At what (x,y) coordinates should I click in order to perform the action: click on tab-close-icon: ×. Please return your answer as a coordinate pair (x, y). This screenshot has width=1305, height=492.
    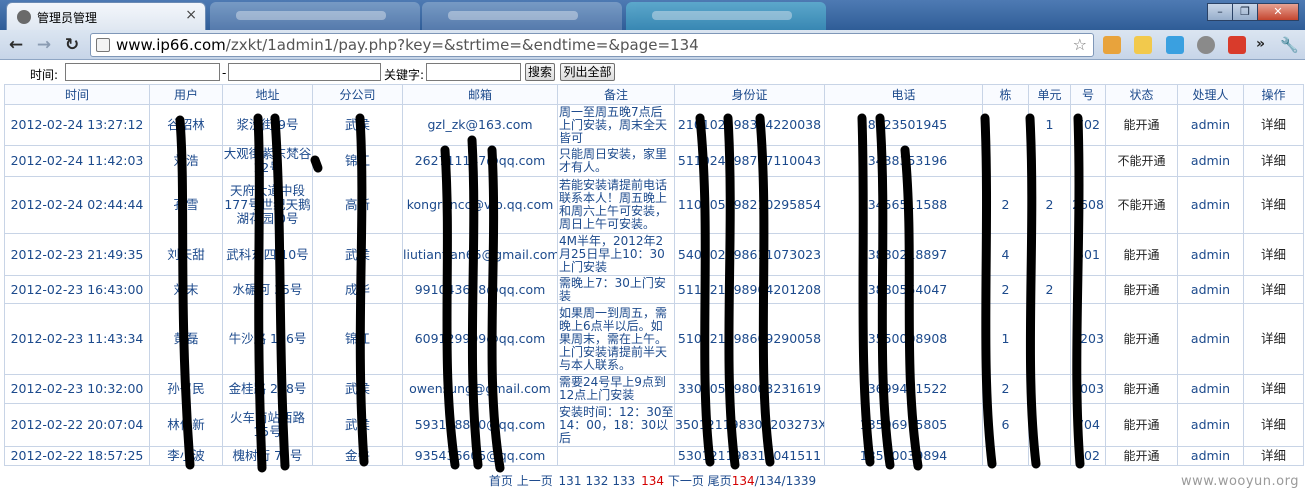
    Looking at the image, I should click on (191, 15).